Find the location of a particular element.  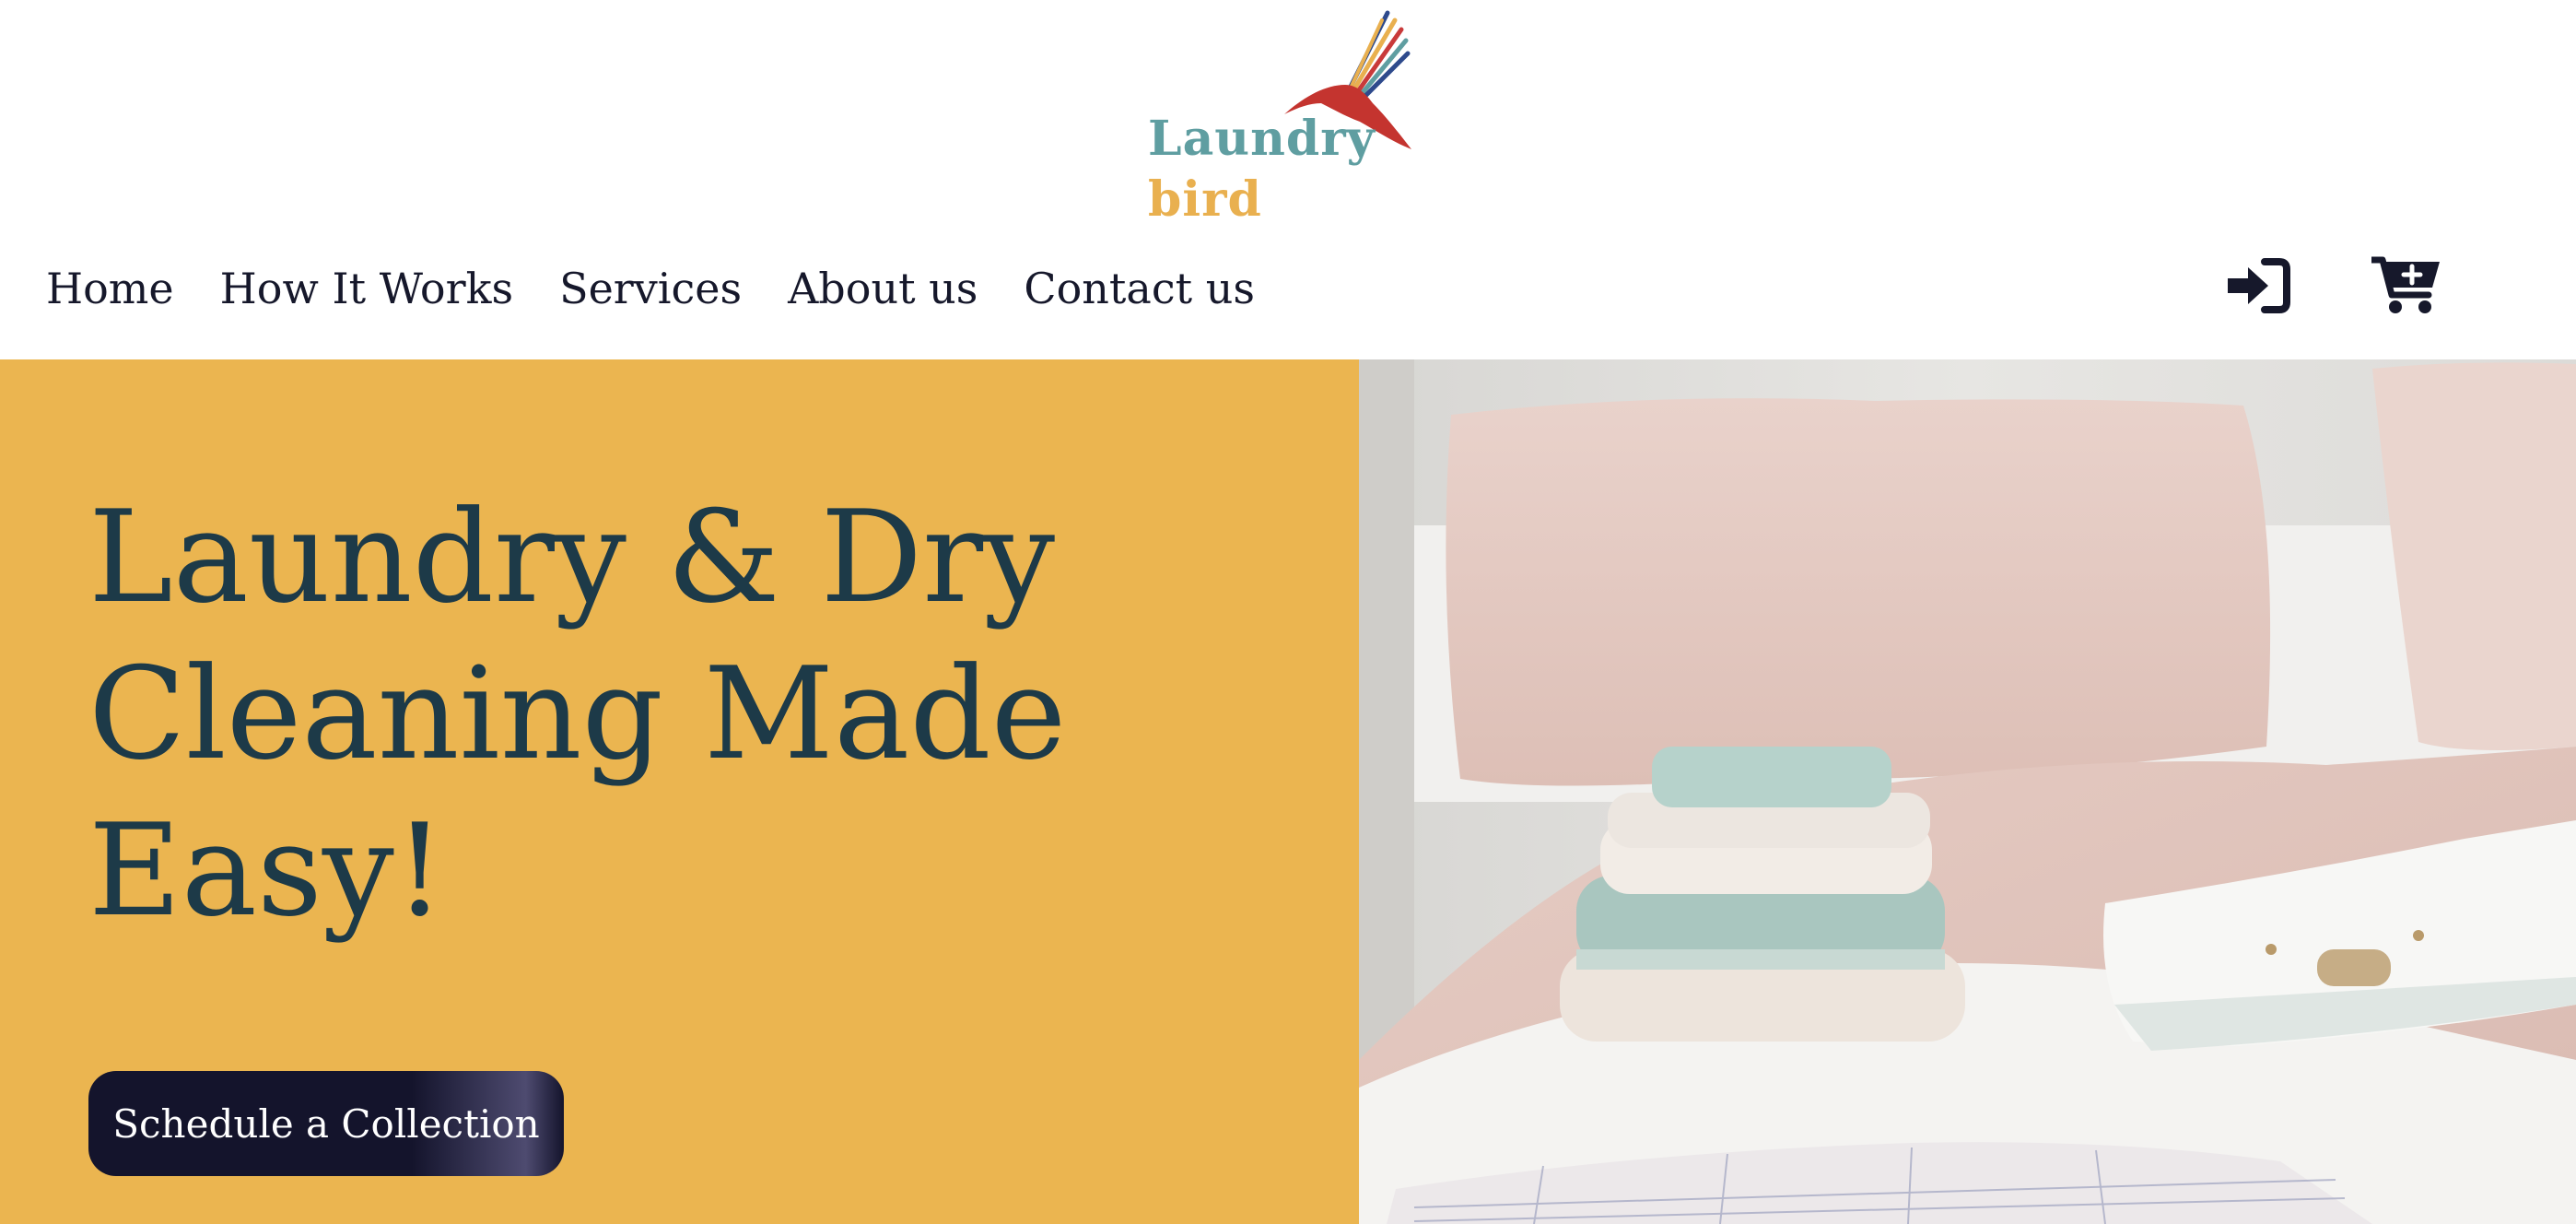

nav-item-services: Services is located at coordinates (650, 288).